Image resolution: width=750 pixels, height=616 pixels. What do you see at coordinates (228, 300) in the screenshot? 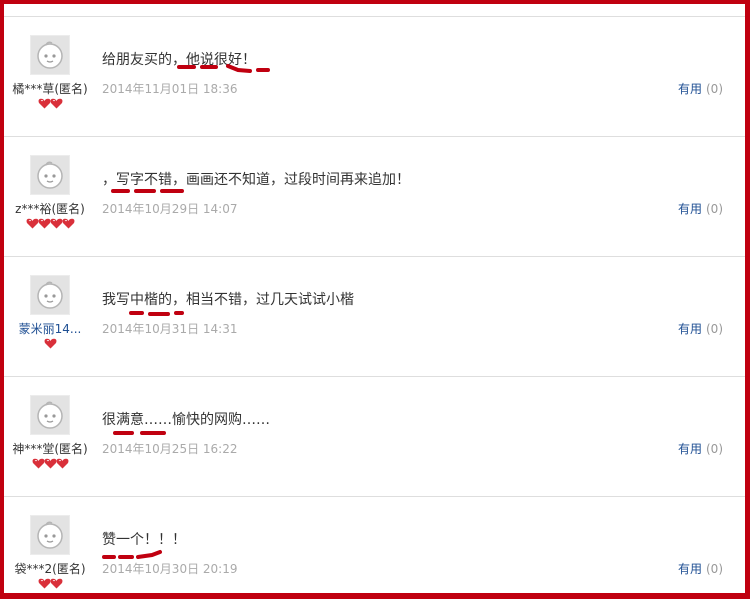
I see `review-content: 我写中楷的，相当不错，过几天试试小楷` at bounding box center [228, 300].